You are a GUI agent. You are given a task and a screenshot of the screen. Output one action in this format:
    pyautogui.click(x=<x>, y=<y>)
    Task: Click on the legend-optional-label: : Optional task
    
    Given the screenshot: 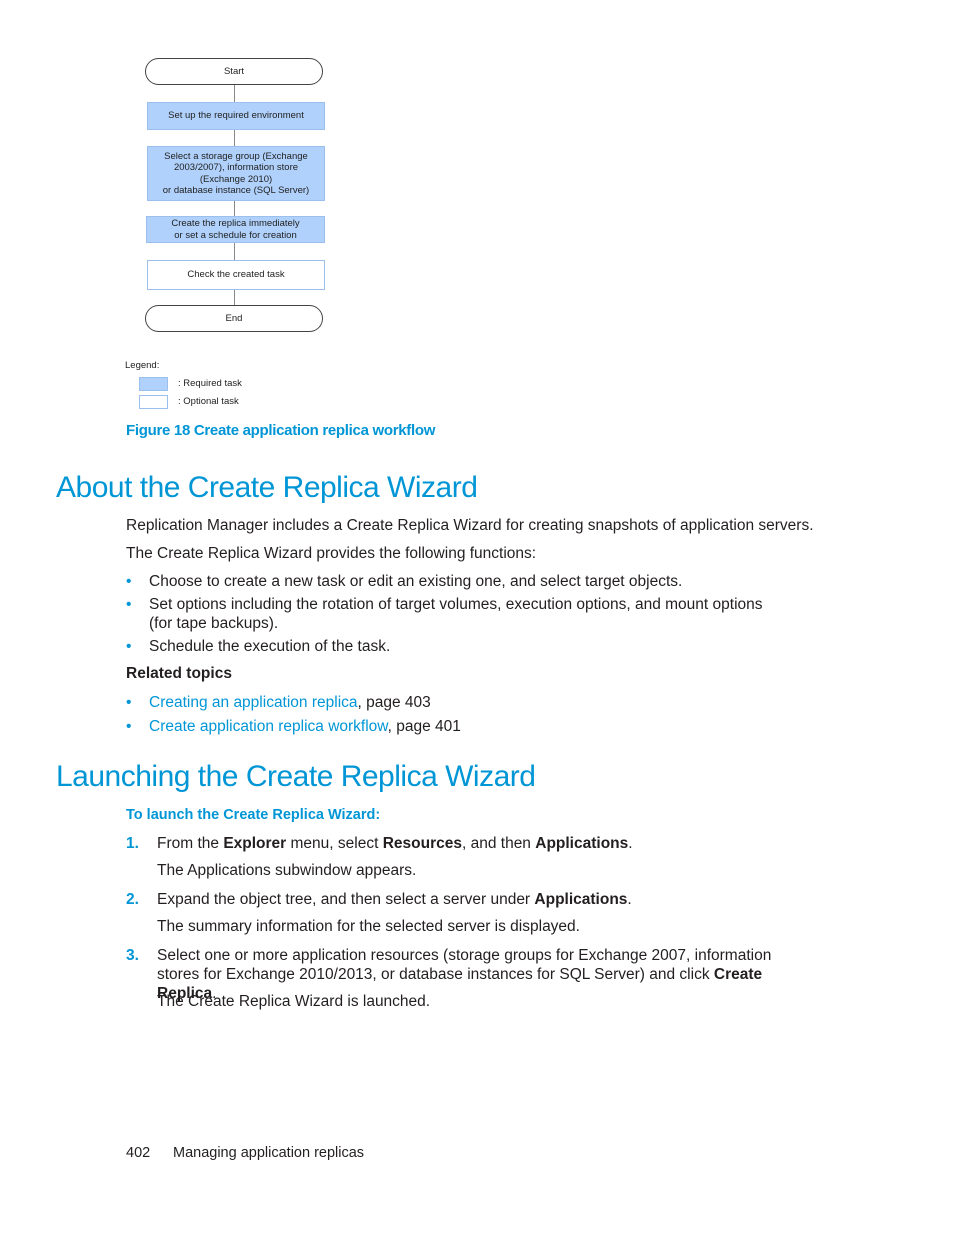 What is the action you would take?
    pyautogui.click(x=208, y=401)
    